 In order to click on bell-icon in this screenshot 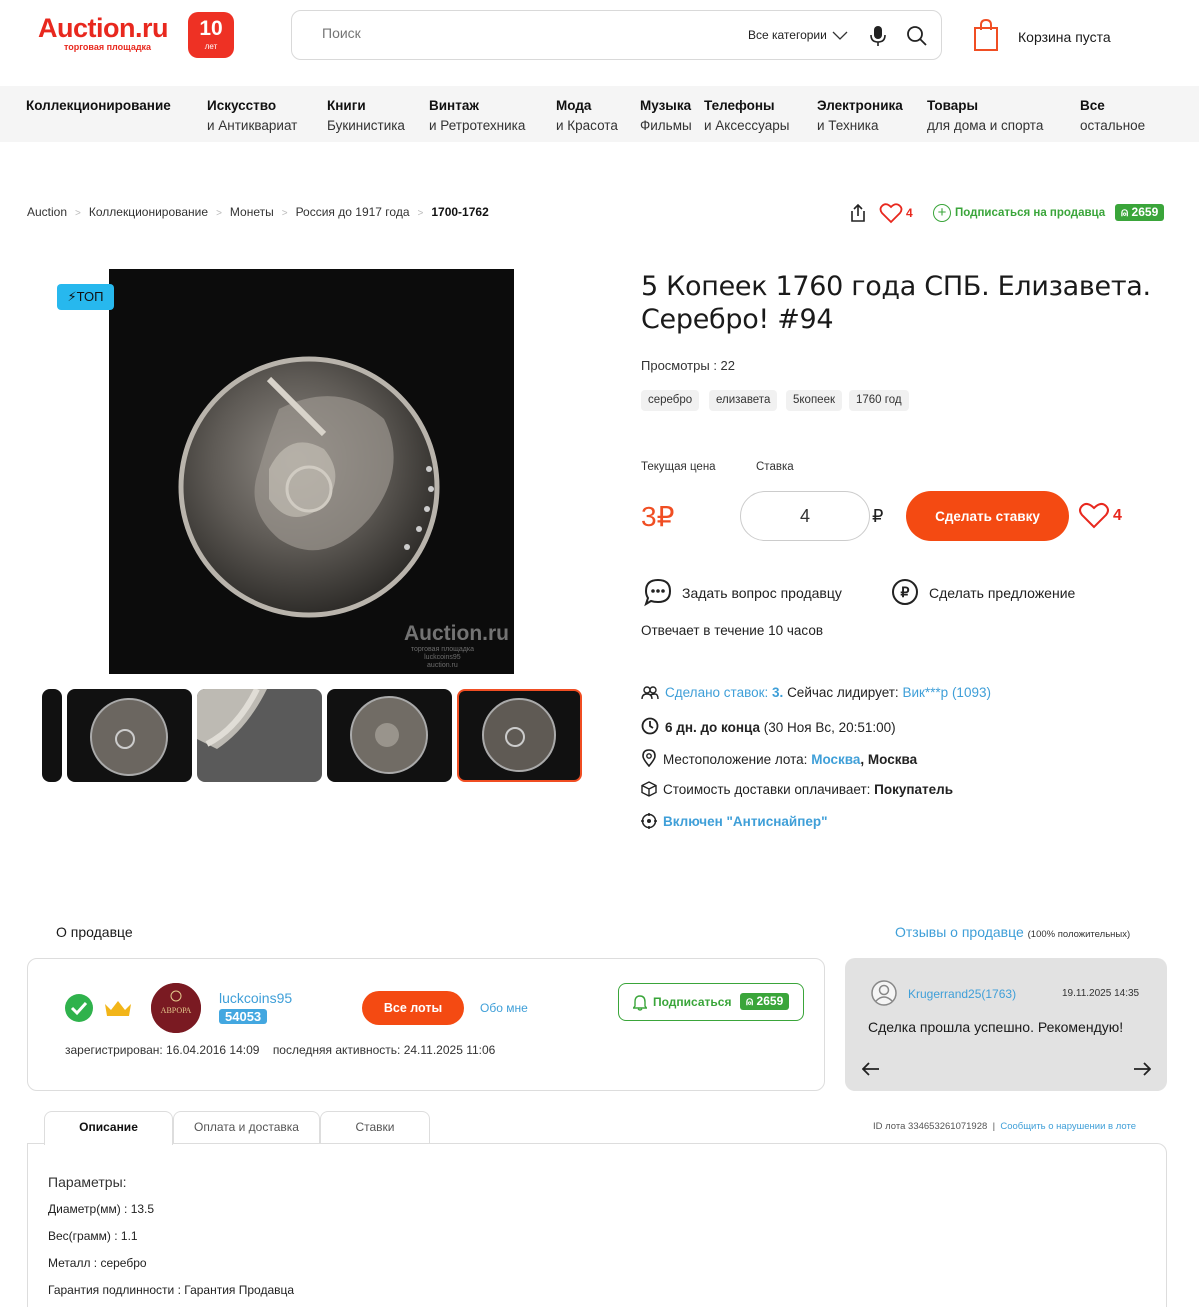, I will do `click(640, 1003)`.